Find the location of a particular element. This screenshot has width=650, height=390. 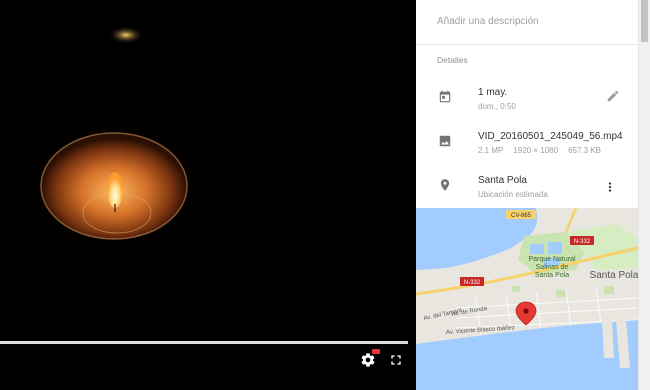

file-size: 657.3 KB is located at coordinates (584, 150).